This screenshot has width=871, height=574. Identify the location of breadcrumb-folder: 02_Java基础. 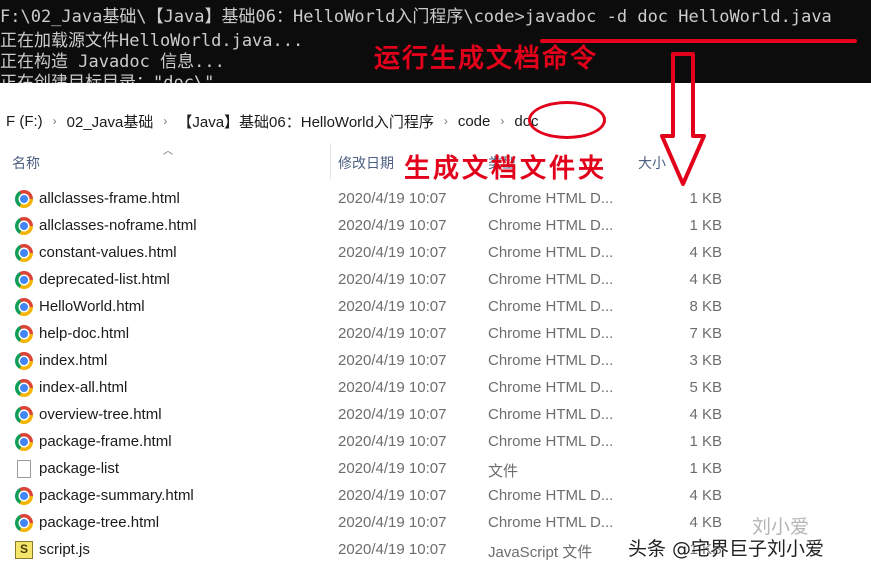
(110, 121).